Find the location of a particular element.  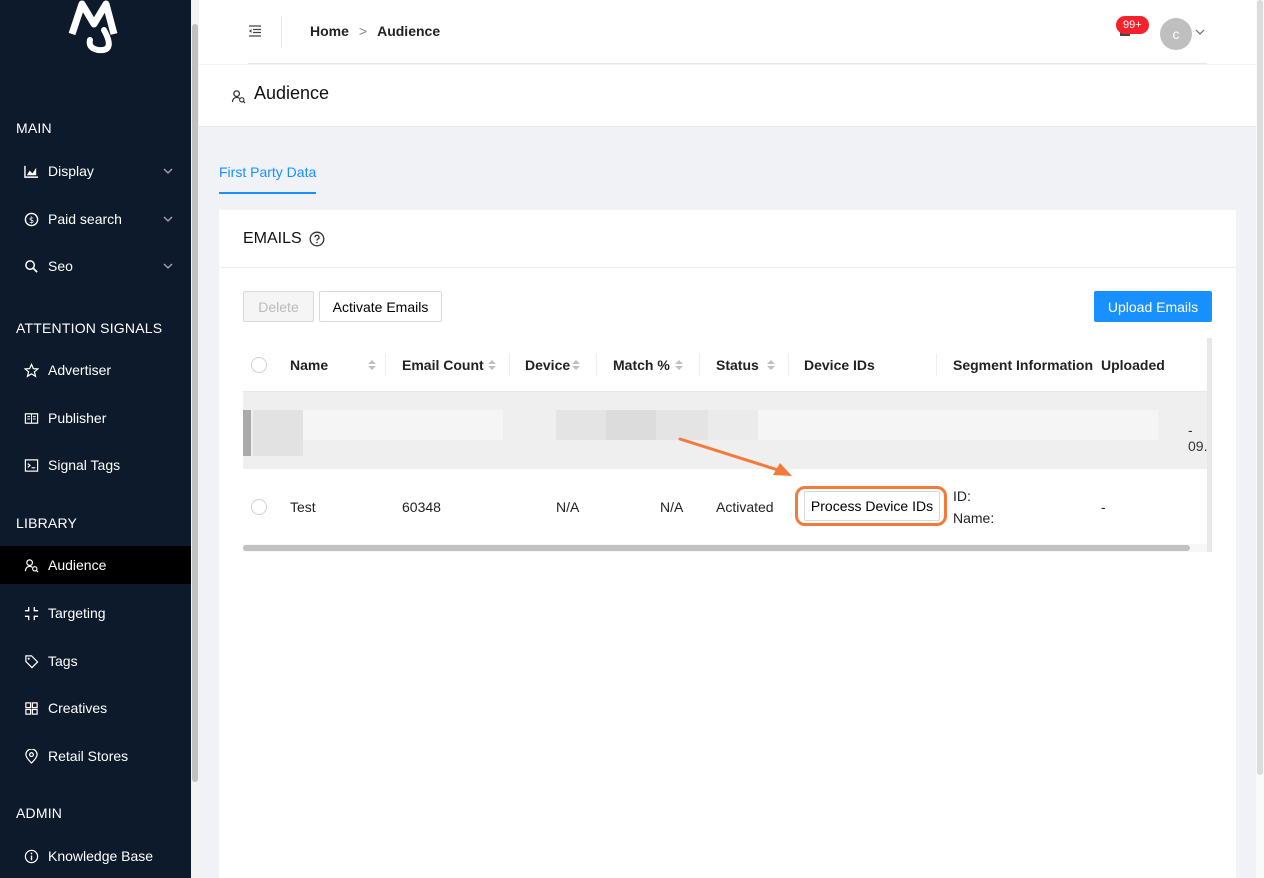

question-circle-icon is located at coordinates (317, 239).